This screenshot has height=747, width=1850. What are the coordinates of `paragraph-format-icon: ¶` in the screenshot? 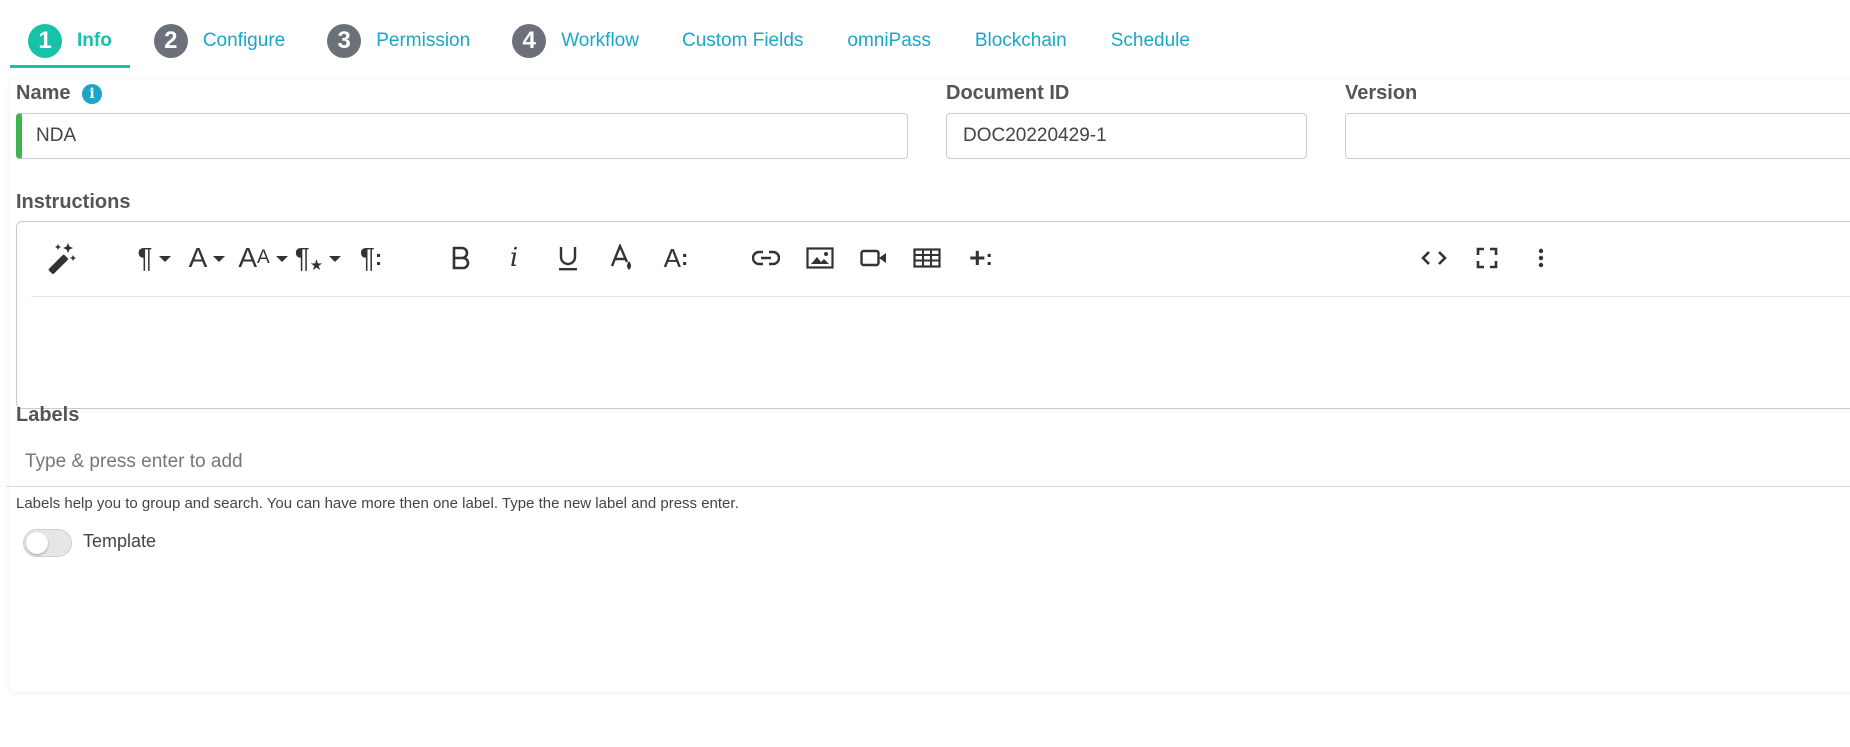 It's located at (154, 258).